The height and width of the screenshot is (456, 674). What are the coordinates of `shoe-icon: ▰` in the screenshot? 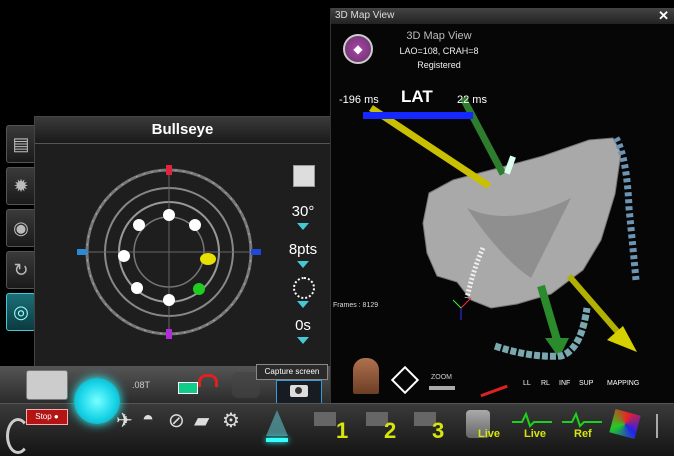 It's located at (201, 420).